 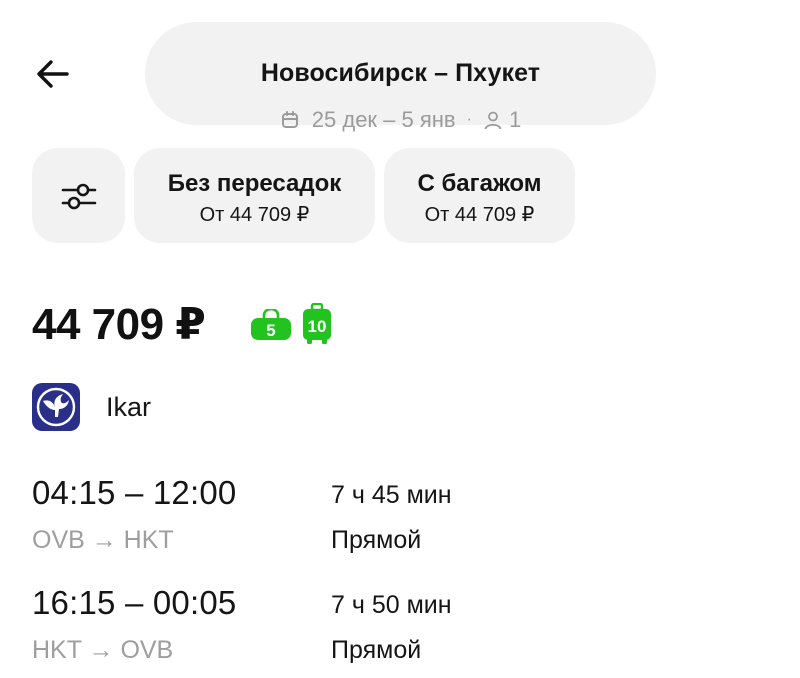 I want to click on filters-button, so click(x=78, y=195).